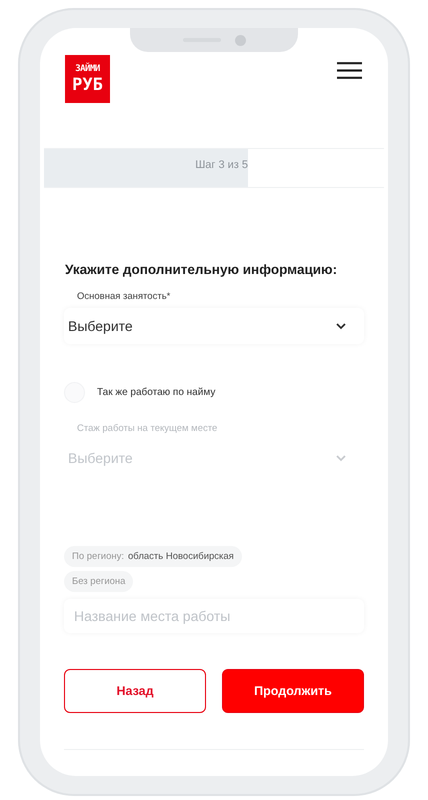 The image size is (428, 800). Describe the element at coordinates (147, 428) in the screenshot. I see `field-label: Стаж работы на текущем месте` at that location.